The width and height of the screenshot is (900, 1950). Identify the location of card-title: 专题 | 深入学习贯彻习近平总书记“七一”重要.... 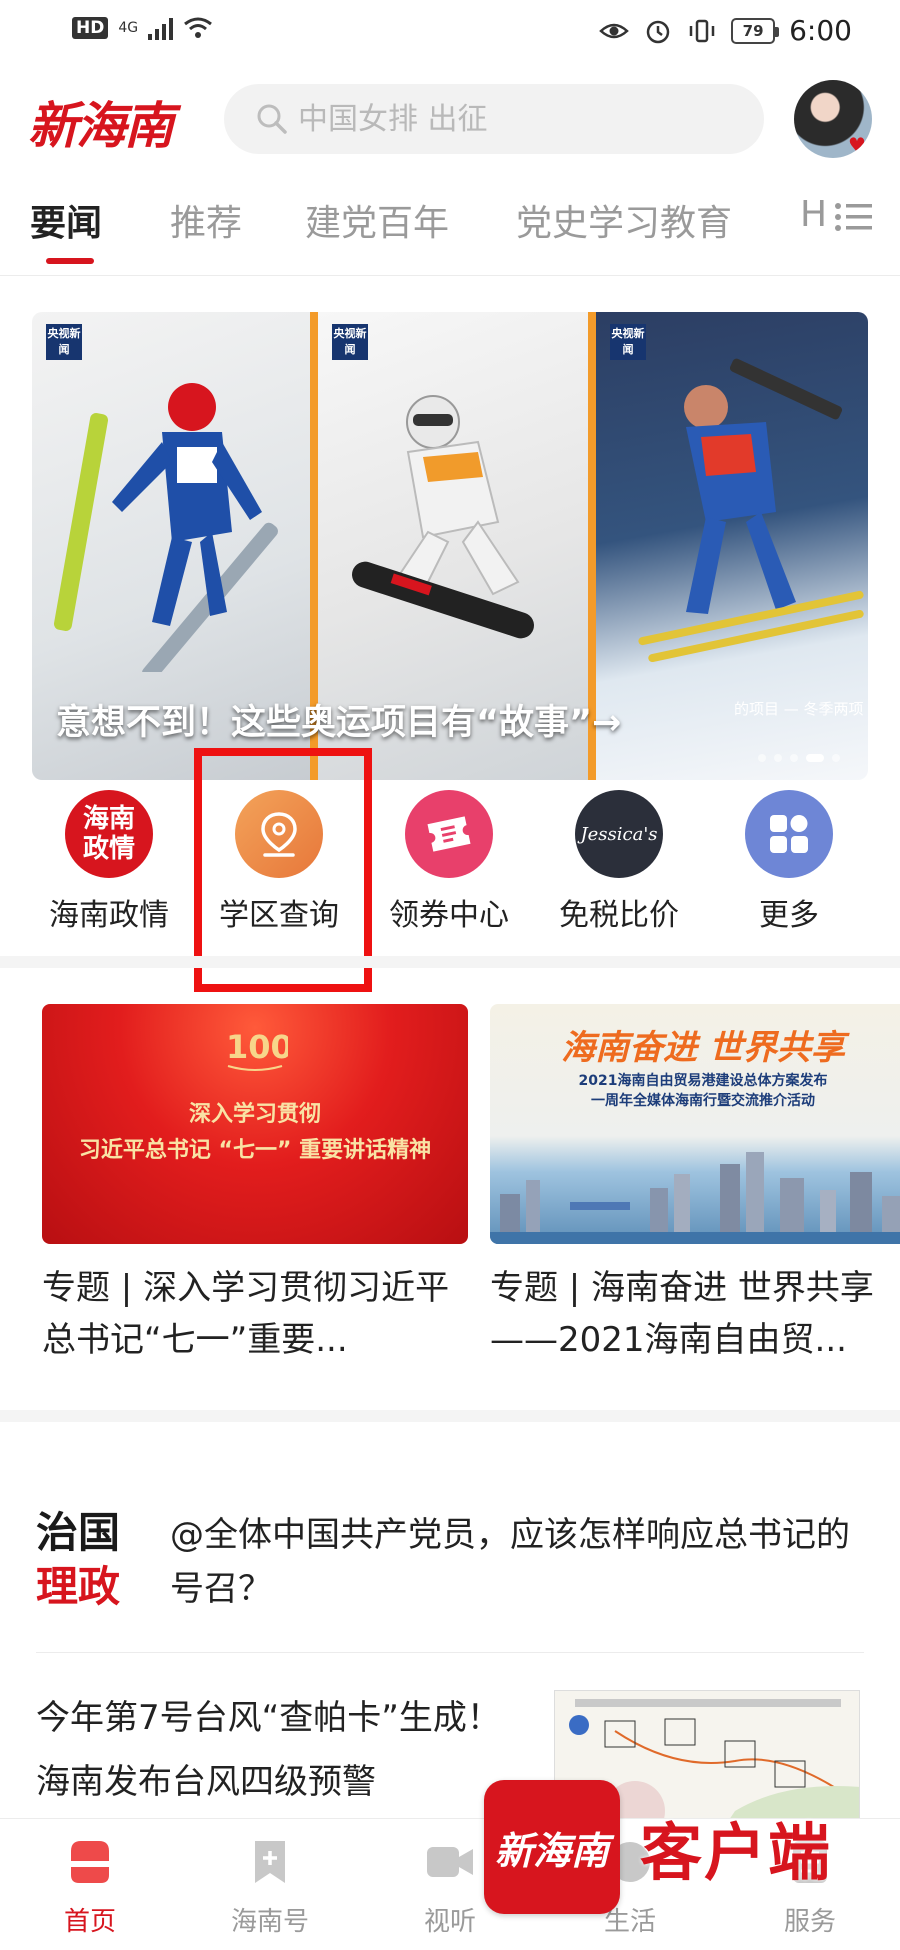
(246, 1314).